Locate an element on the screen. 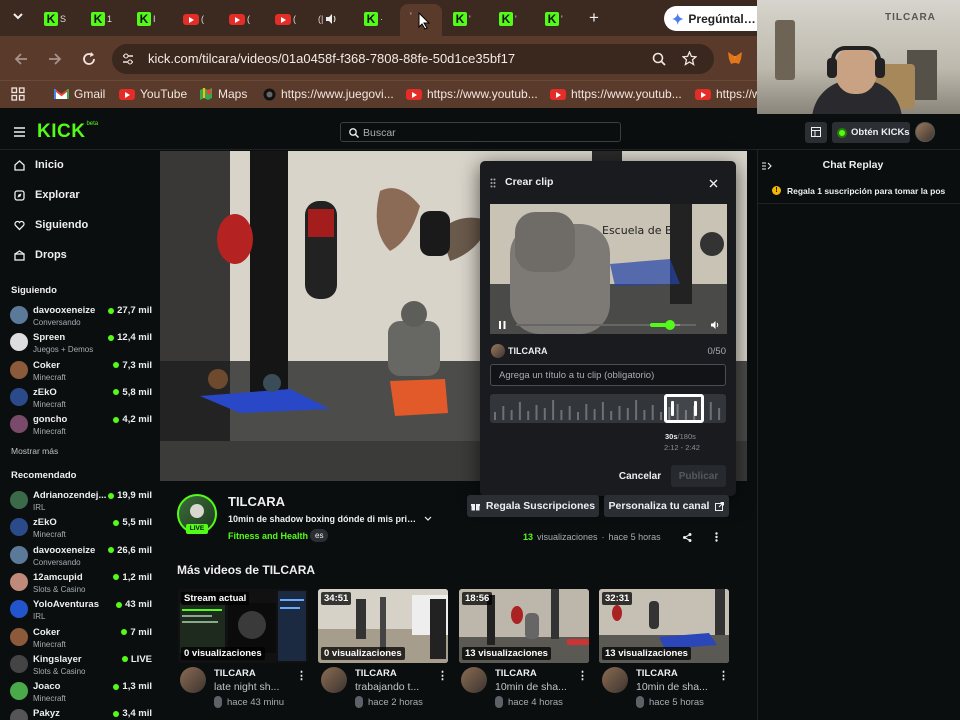 This screenshot has height=720, width=960. reload-icon is located at coordinates (89, 59).